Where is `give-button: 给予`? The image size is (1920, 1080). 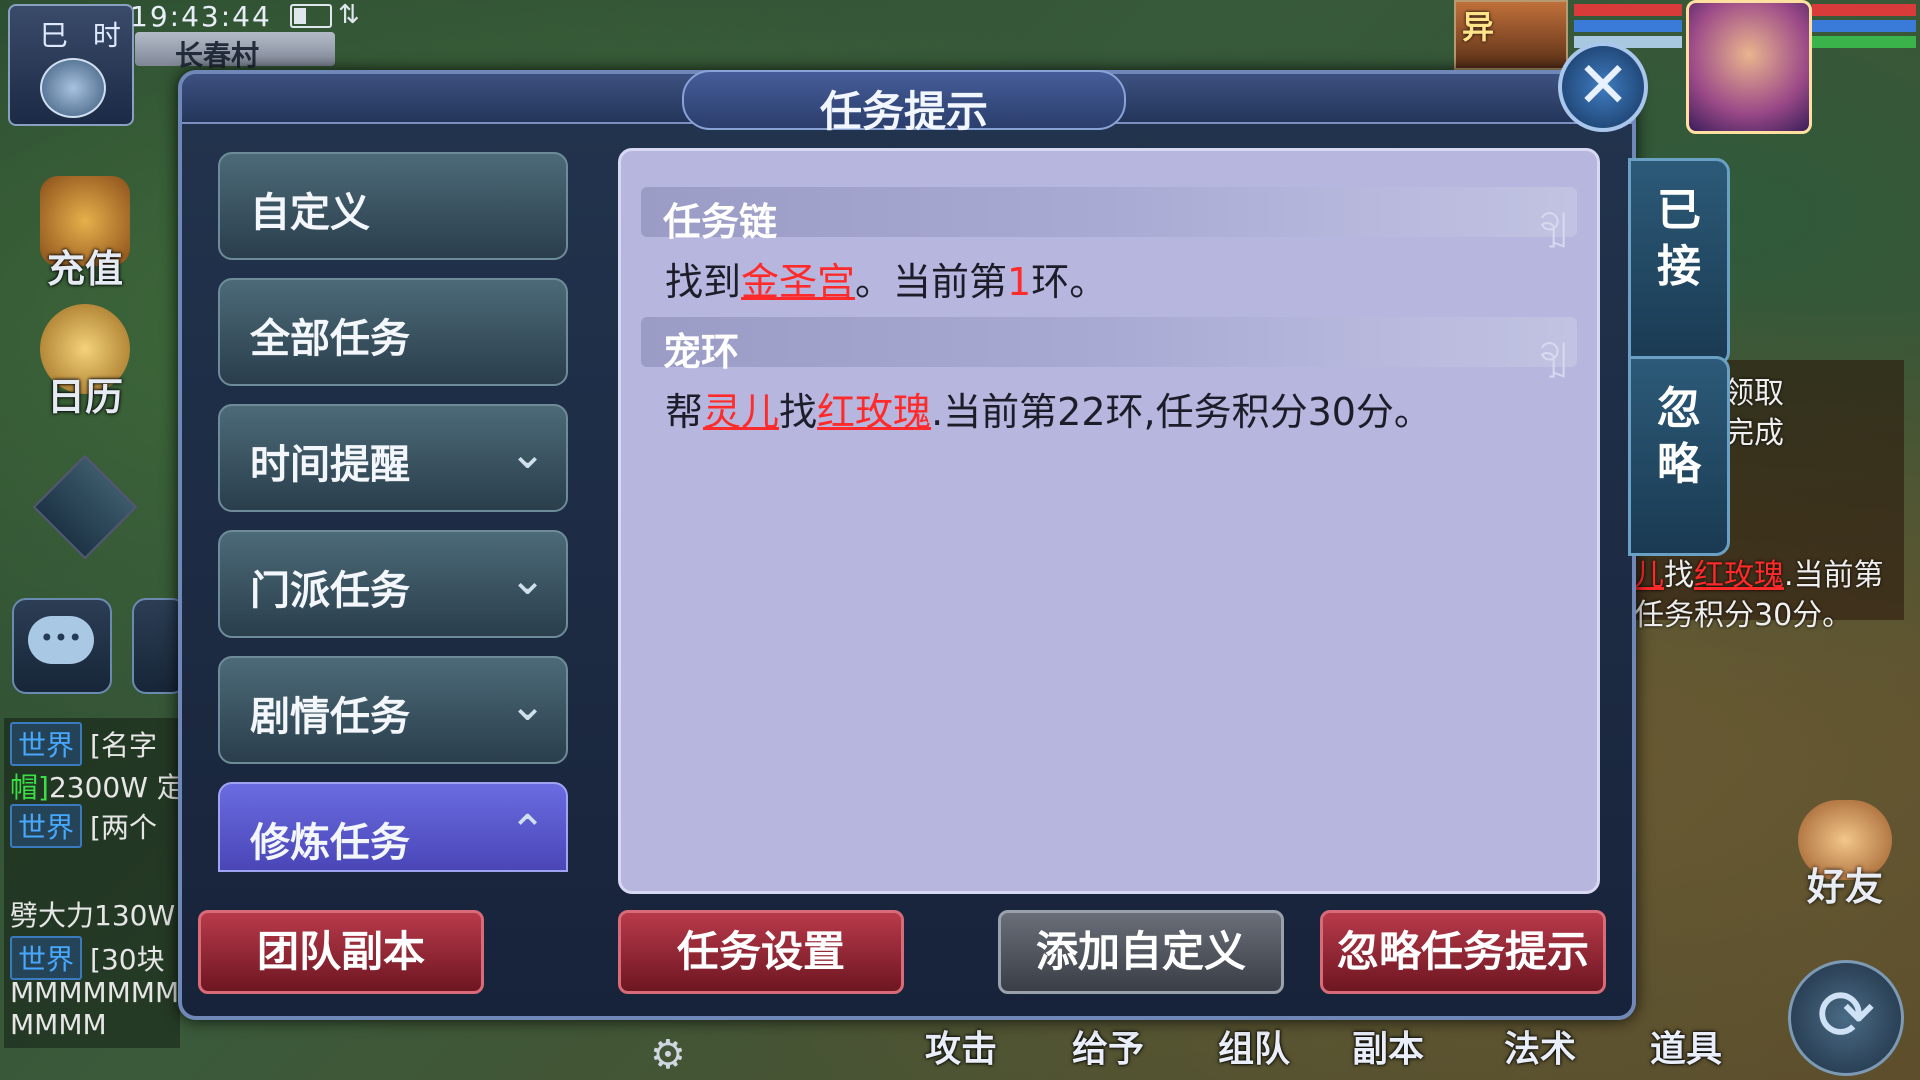
give-button: 给予 is located at coordinates (1108, 1046).